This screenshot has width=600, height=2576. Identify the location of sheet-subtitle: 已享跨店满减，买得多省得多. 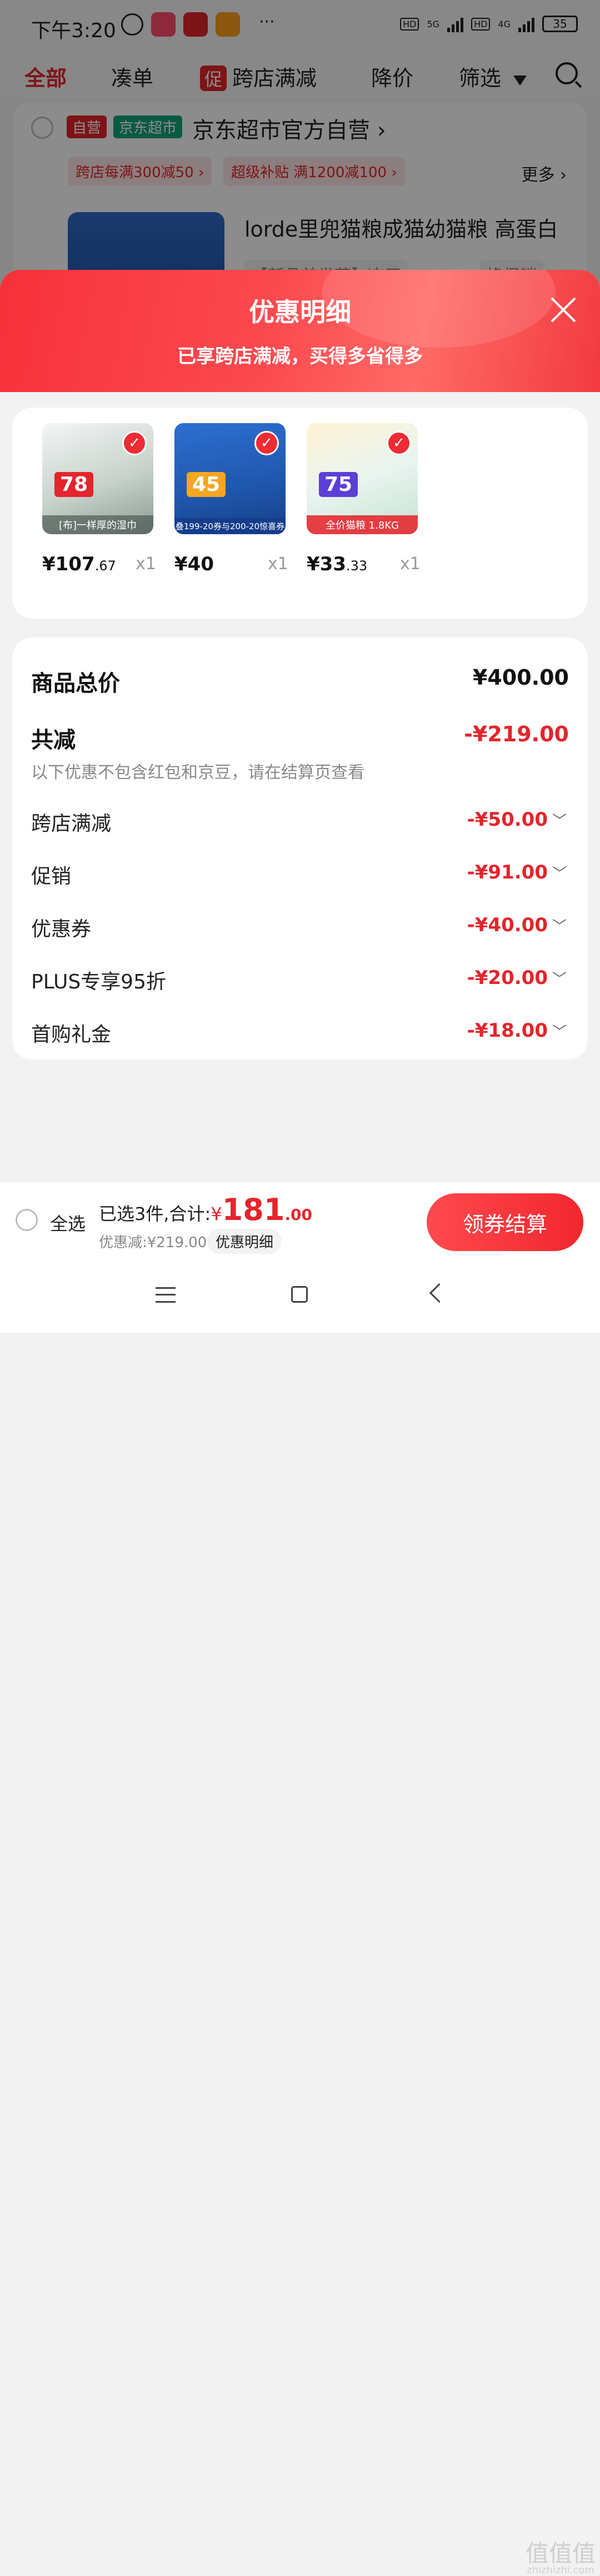
(300, 356).